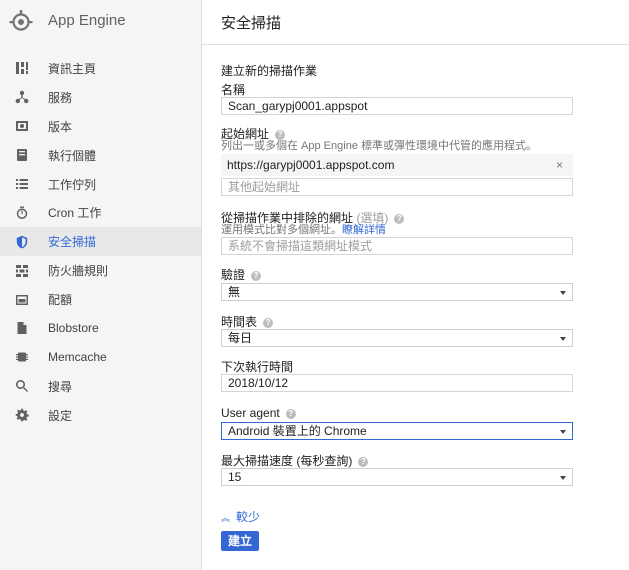 This screenshot has height=570, width=629. I want to click on task-queues-icon, so click(22, 184).